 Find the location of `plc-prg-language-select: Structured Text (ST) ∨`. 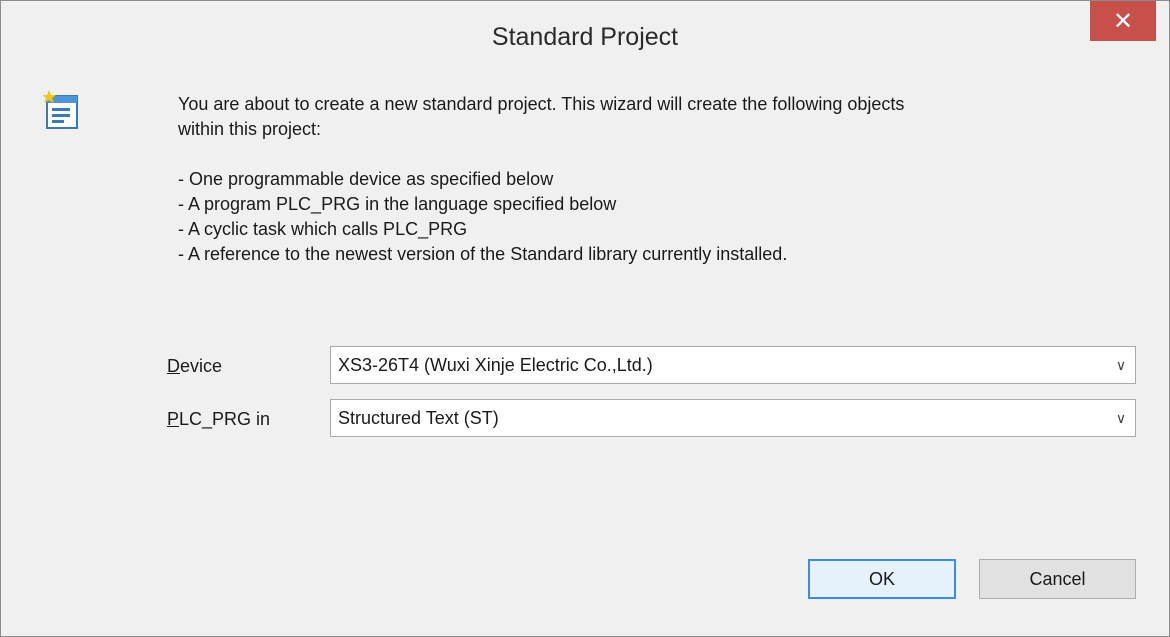

plc-prg-language-select: Structured Text (ST) ∨ is located at coordinates (733, 418).